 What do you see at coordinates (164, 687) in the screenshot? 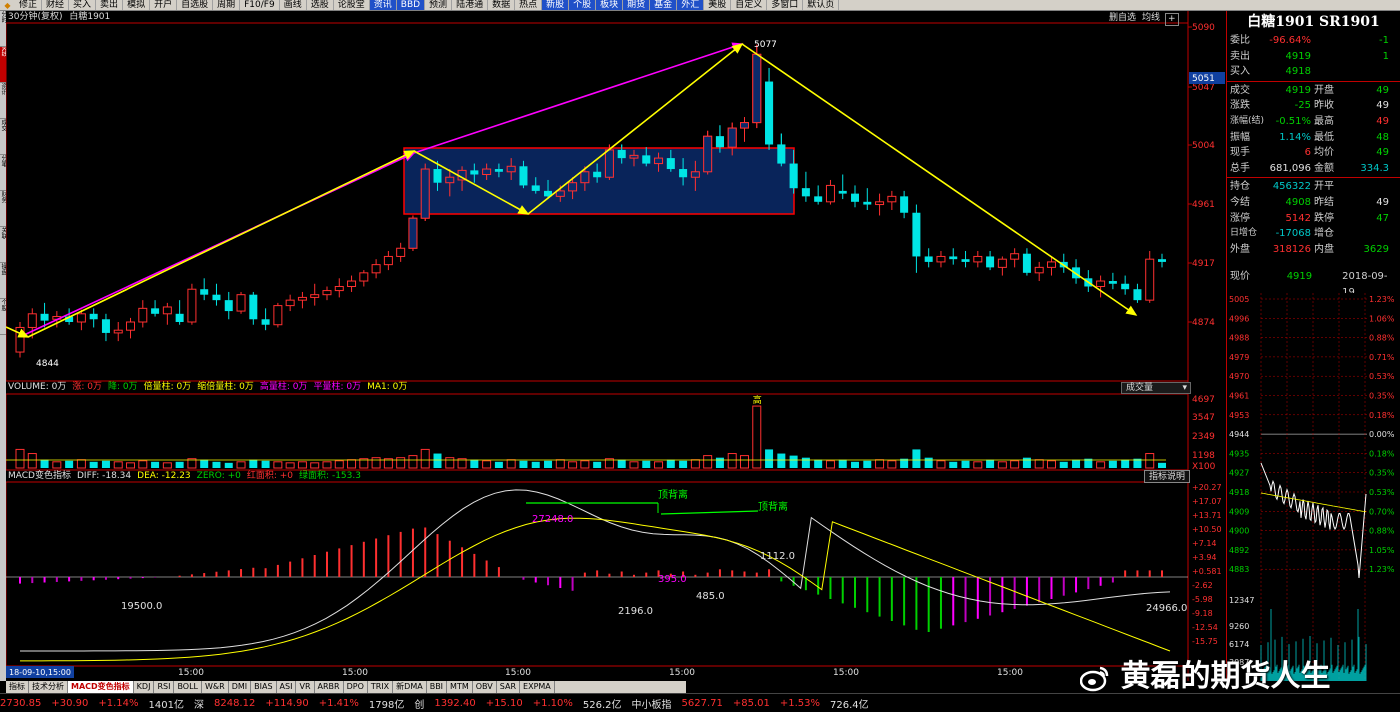
I see `indicator-tab: RSI` at bounding box center [164, 687].